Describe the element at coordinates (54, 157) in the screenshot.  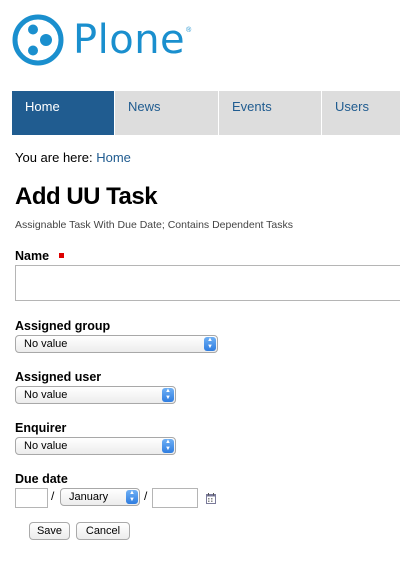
I see `breadcrumb-prefix: You are here:` at that location.